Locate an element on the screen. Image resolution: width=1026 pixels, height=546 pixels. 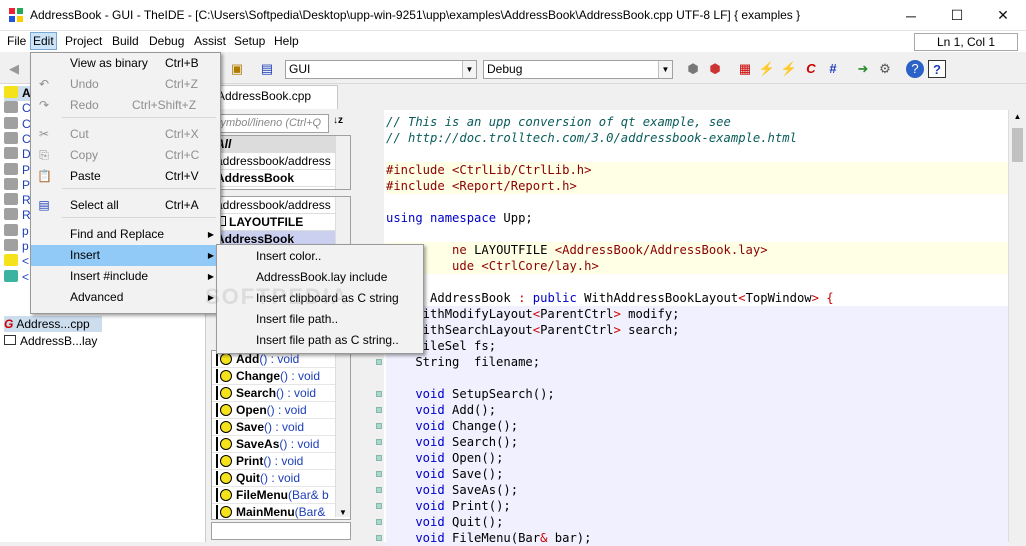
scope-scrollbar is located at coordinates (342, 162).